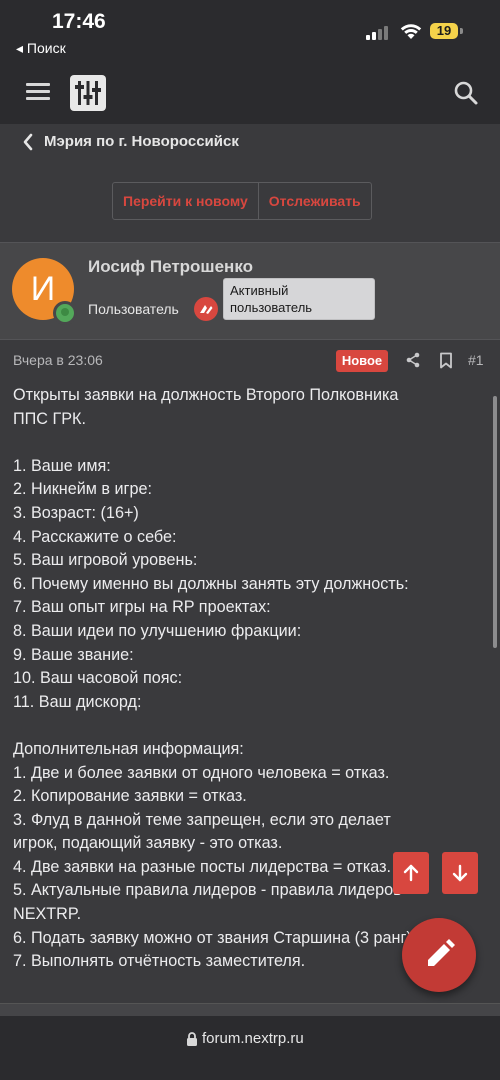 Image resolution: width=500 pixels, height=1080 pixels. What do you see at coordinates (476, 360) in the screenshot?
I see `post-number: #1` at bounding box center [476, 360].